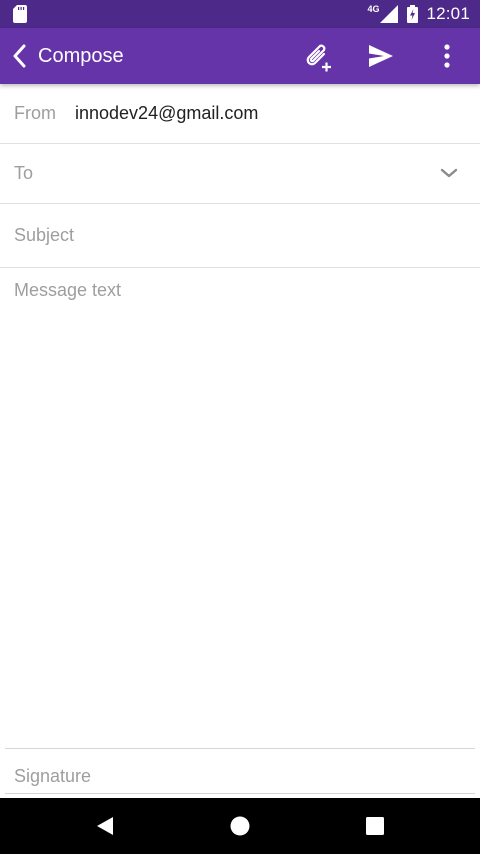 This screenshot has width=480, height=854. What do you see at coordinates (413, 14) in the screenshot?
I see `battery-charging-icon` at bounding box center [413, 14].